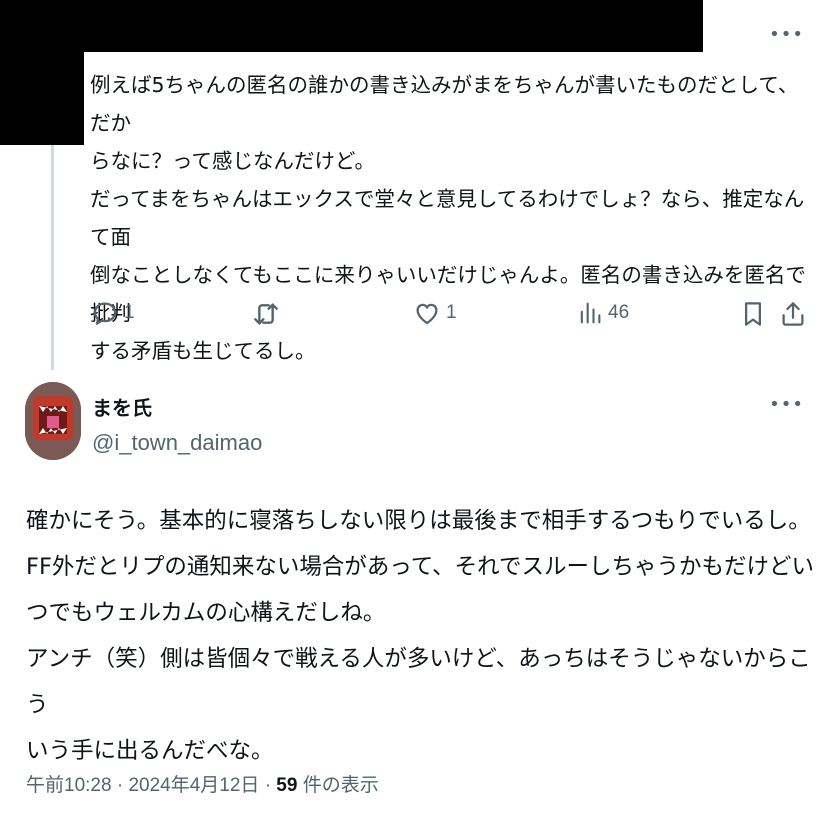 The image size is (832, 832). I want to click on views-count: 46, so click(619, 312).